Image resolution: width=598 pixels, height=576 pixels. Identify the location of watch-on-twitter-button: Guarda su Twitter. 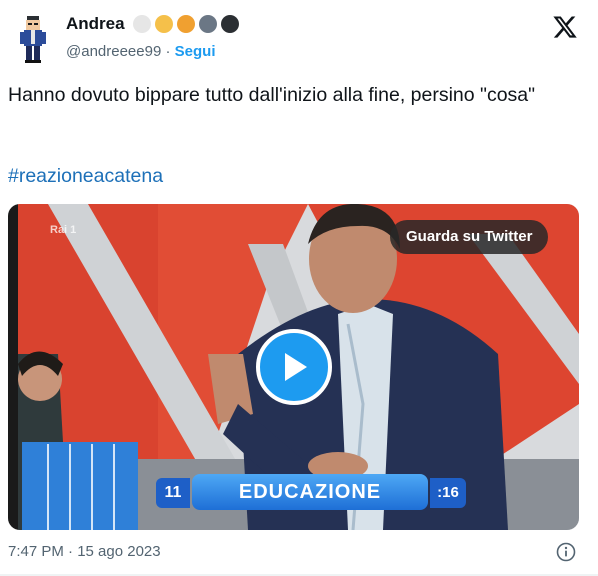
(469, 237).